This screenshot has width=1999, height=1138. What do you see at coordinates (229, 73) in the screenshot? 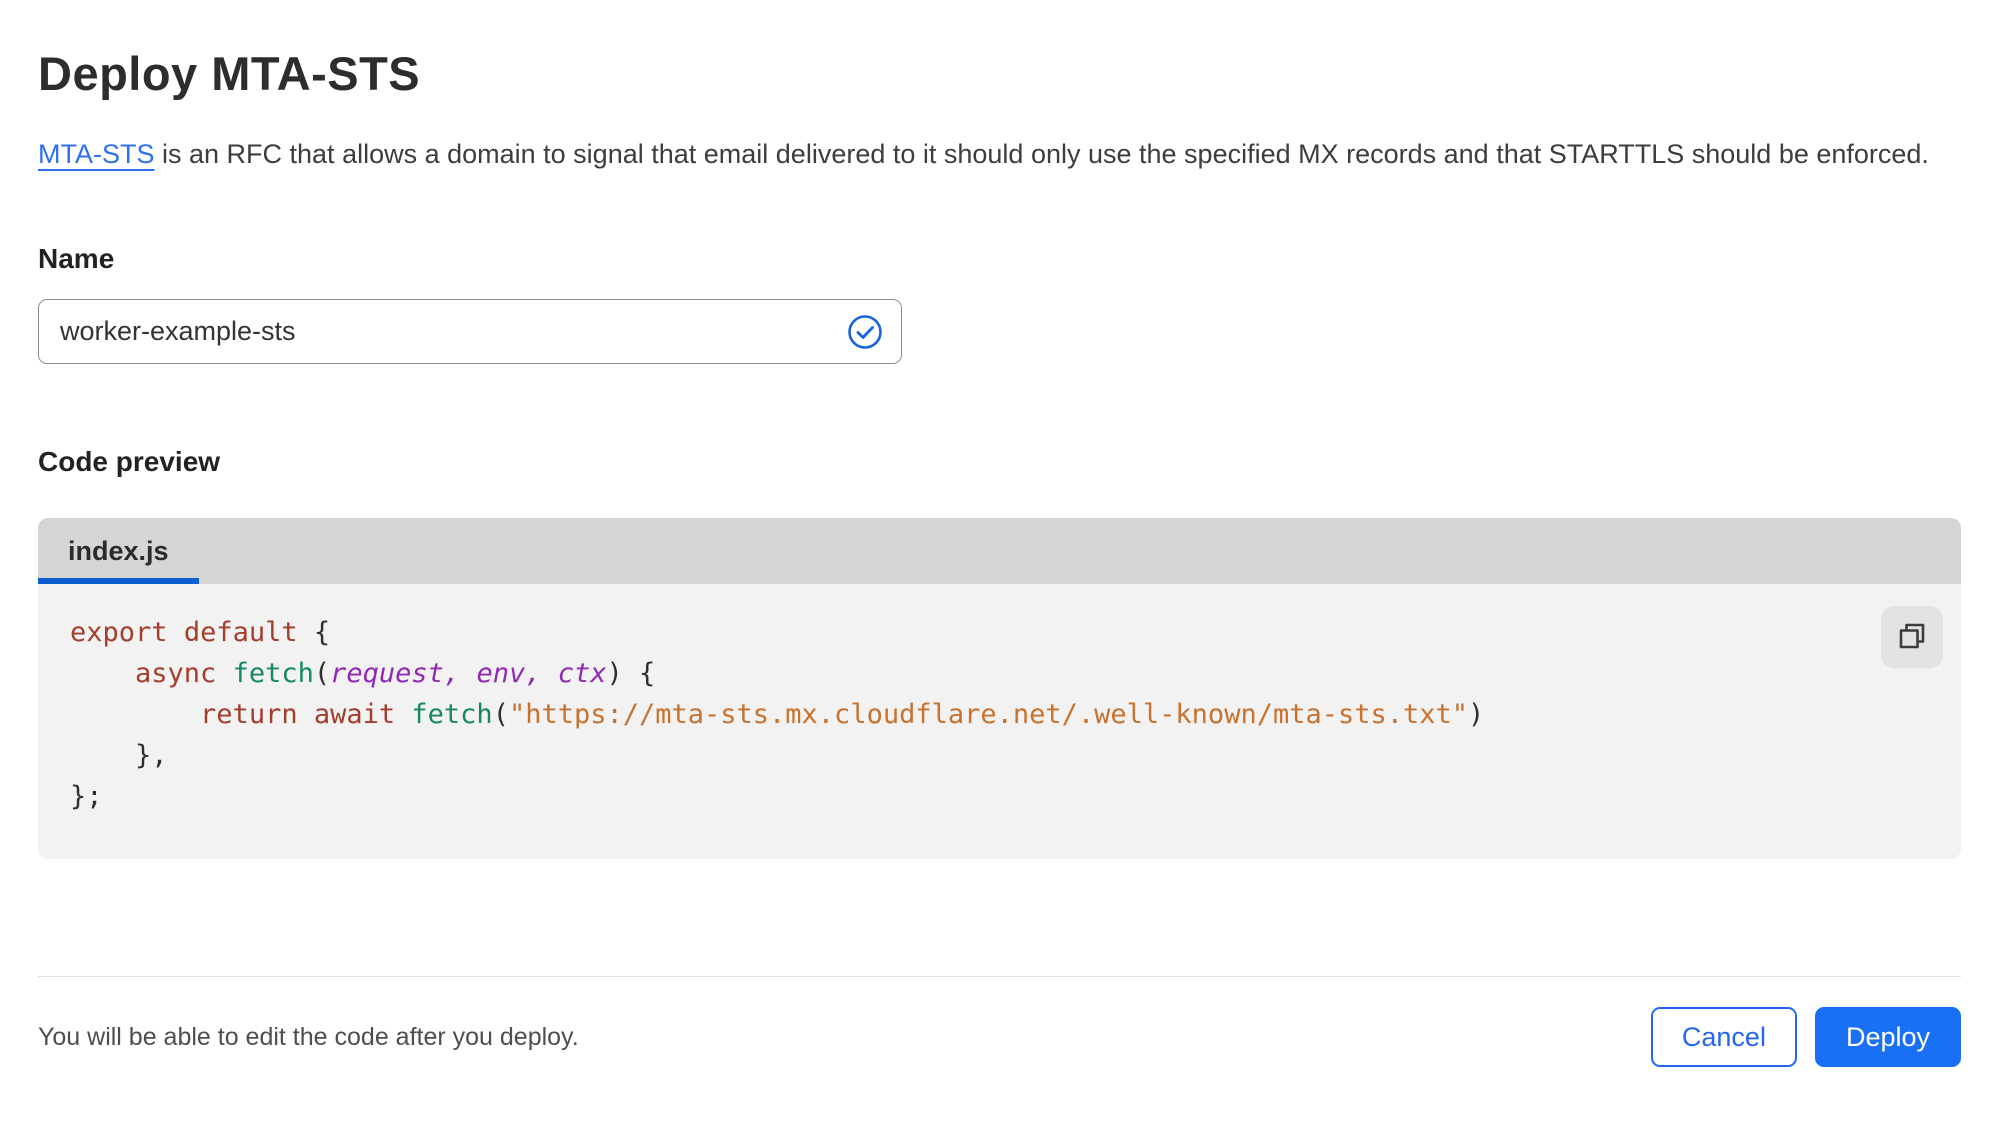
I see `page-title: Deploy MTA-STS` at bounding box center [229, 73].